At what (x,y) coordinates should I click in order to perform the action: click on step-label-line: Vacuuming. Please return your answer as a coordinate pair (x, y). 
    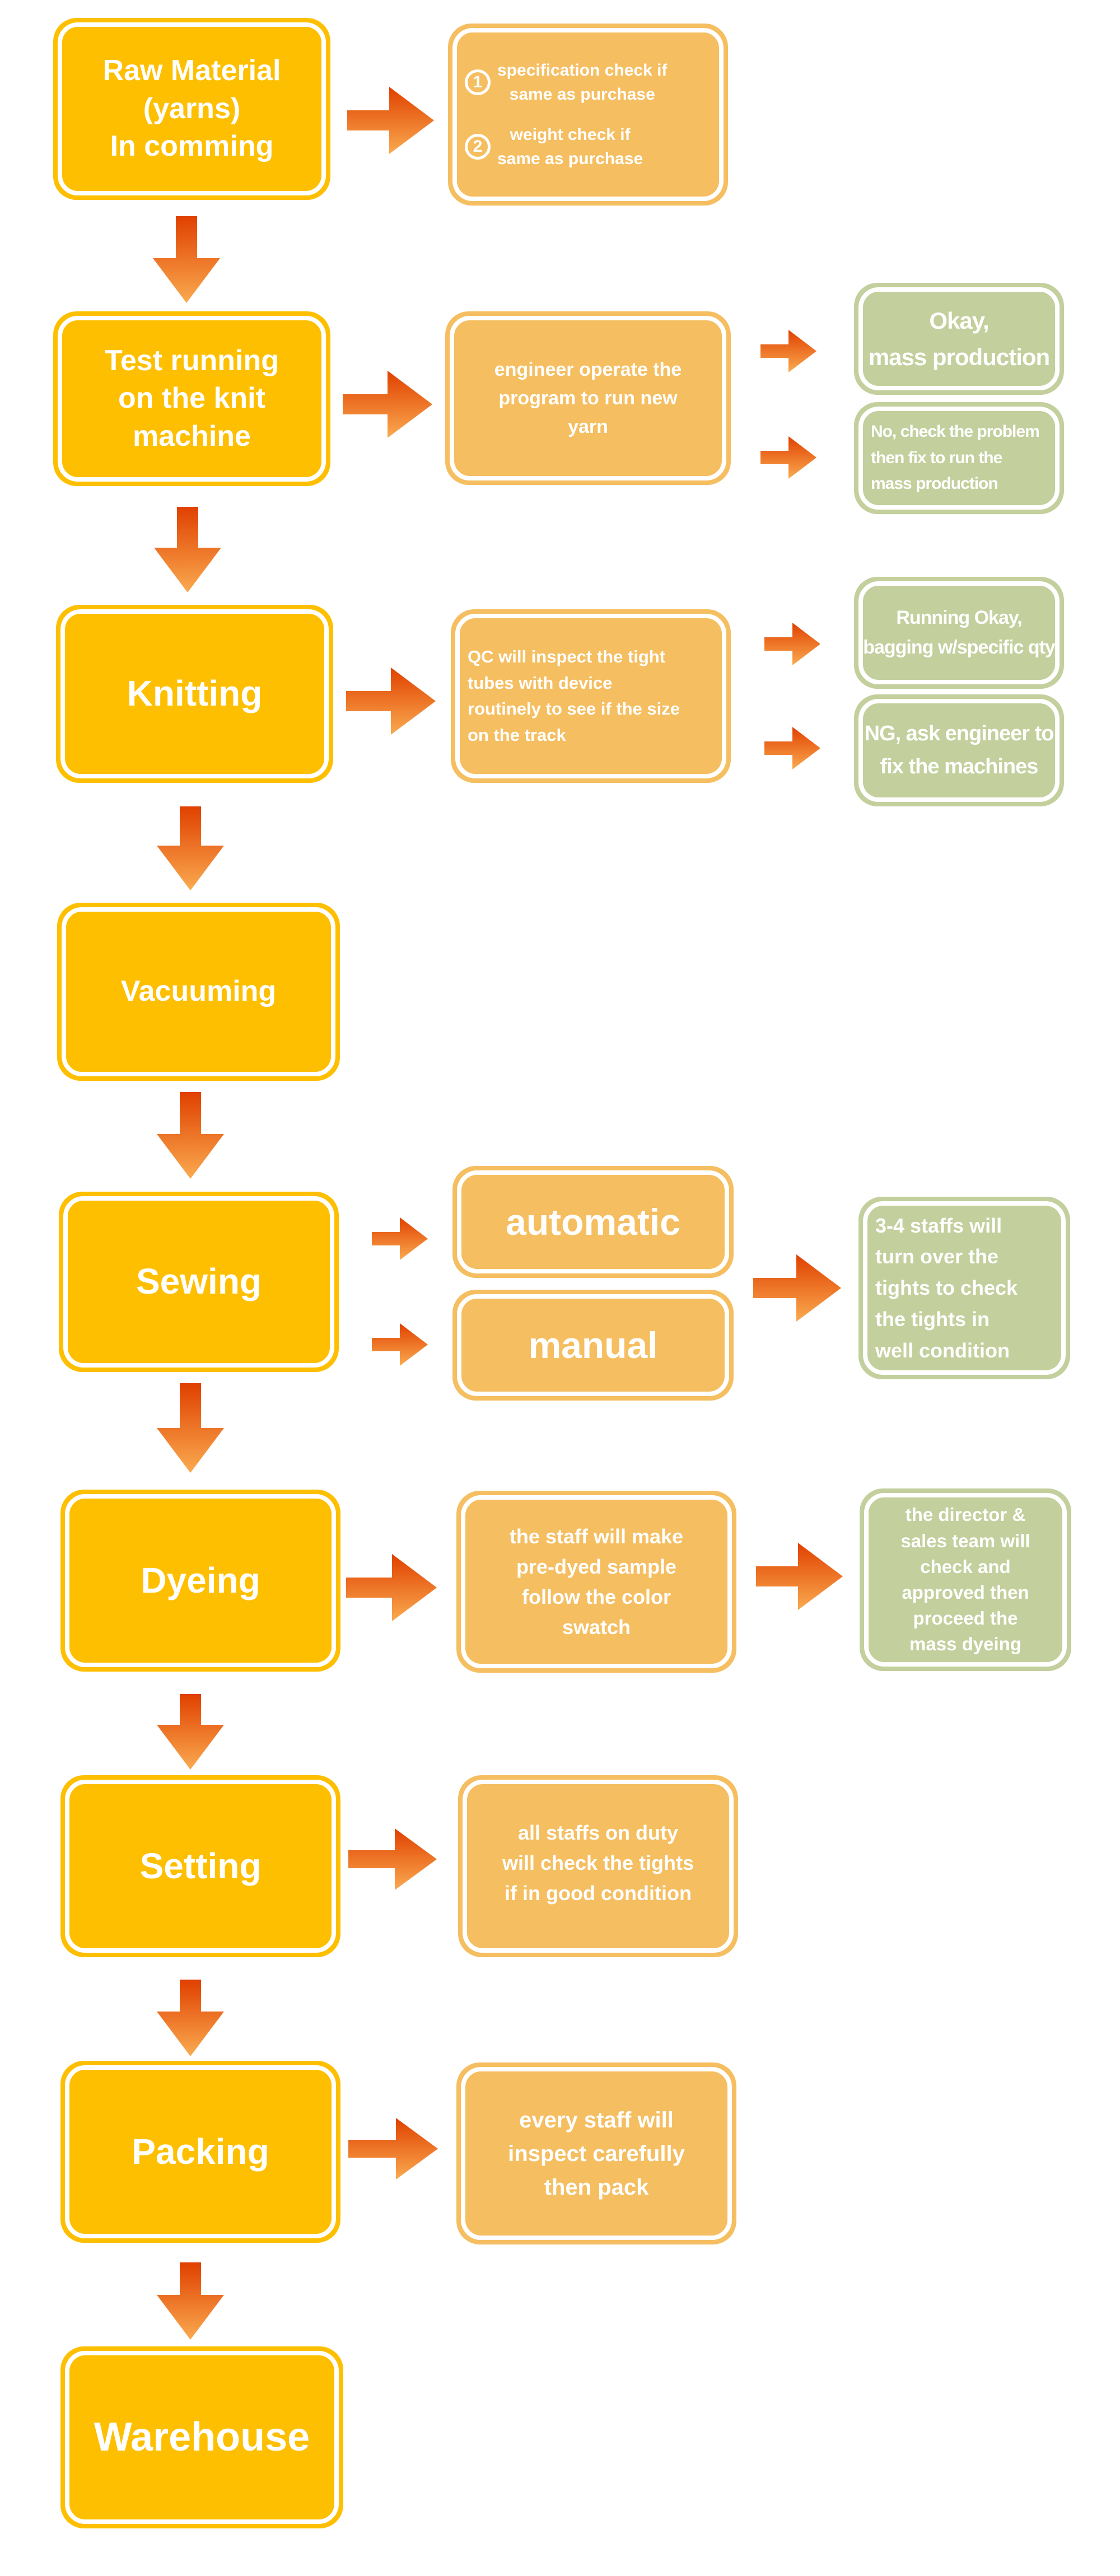
    Looking at the image, I should click on (199, 992).